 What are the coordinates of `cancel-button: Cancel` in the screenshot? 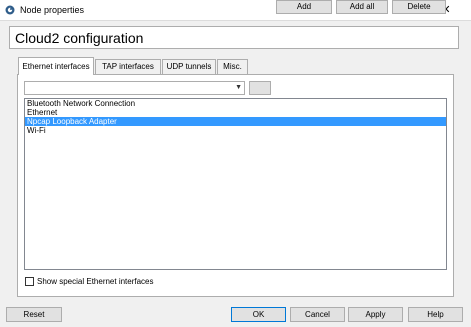 It's located at (317, 314).